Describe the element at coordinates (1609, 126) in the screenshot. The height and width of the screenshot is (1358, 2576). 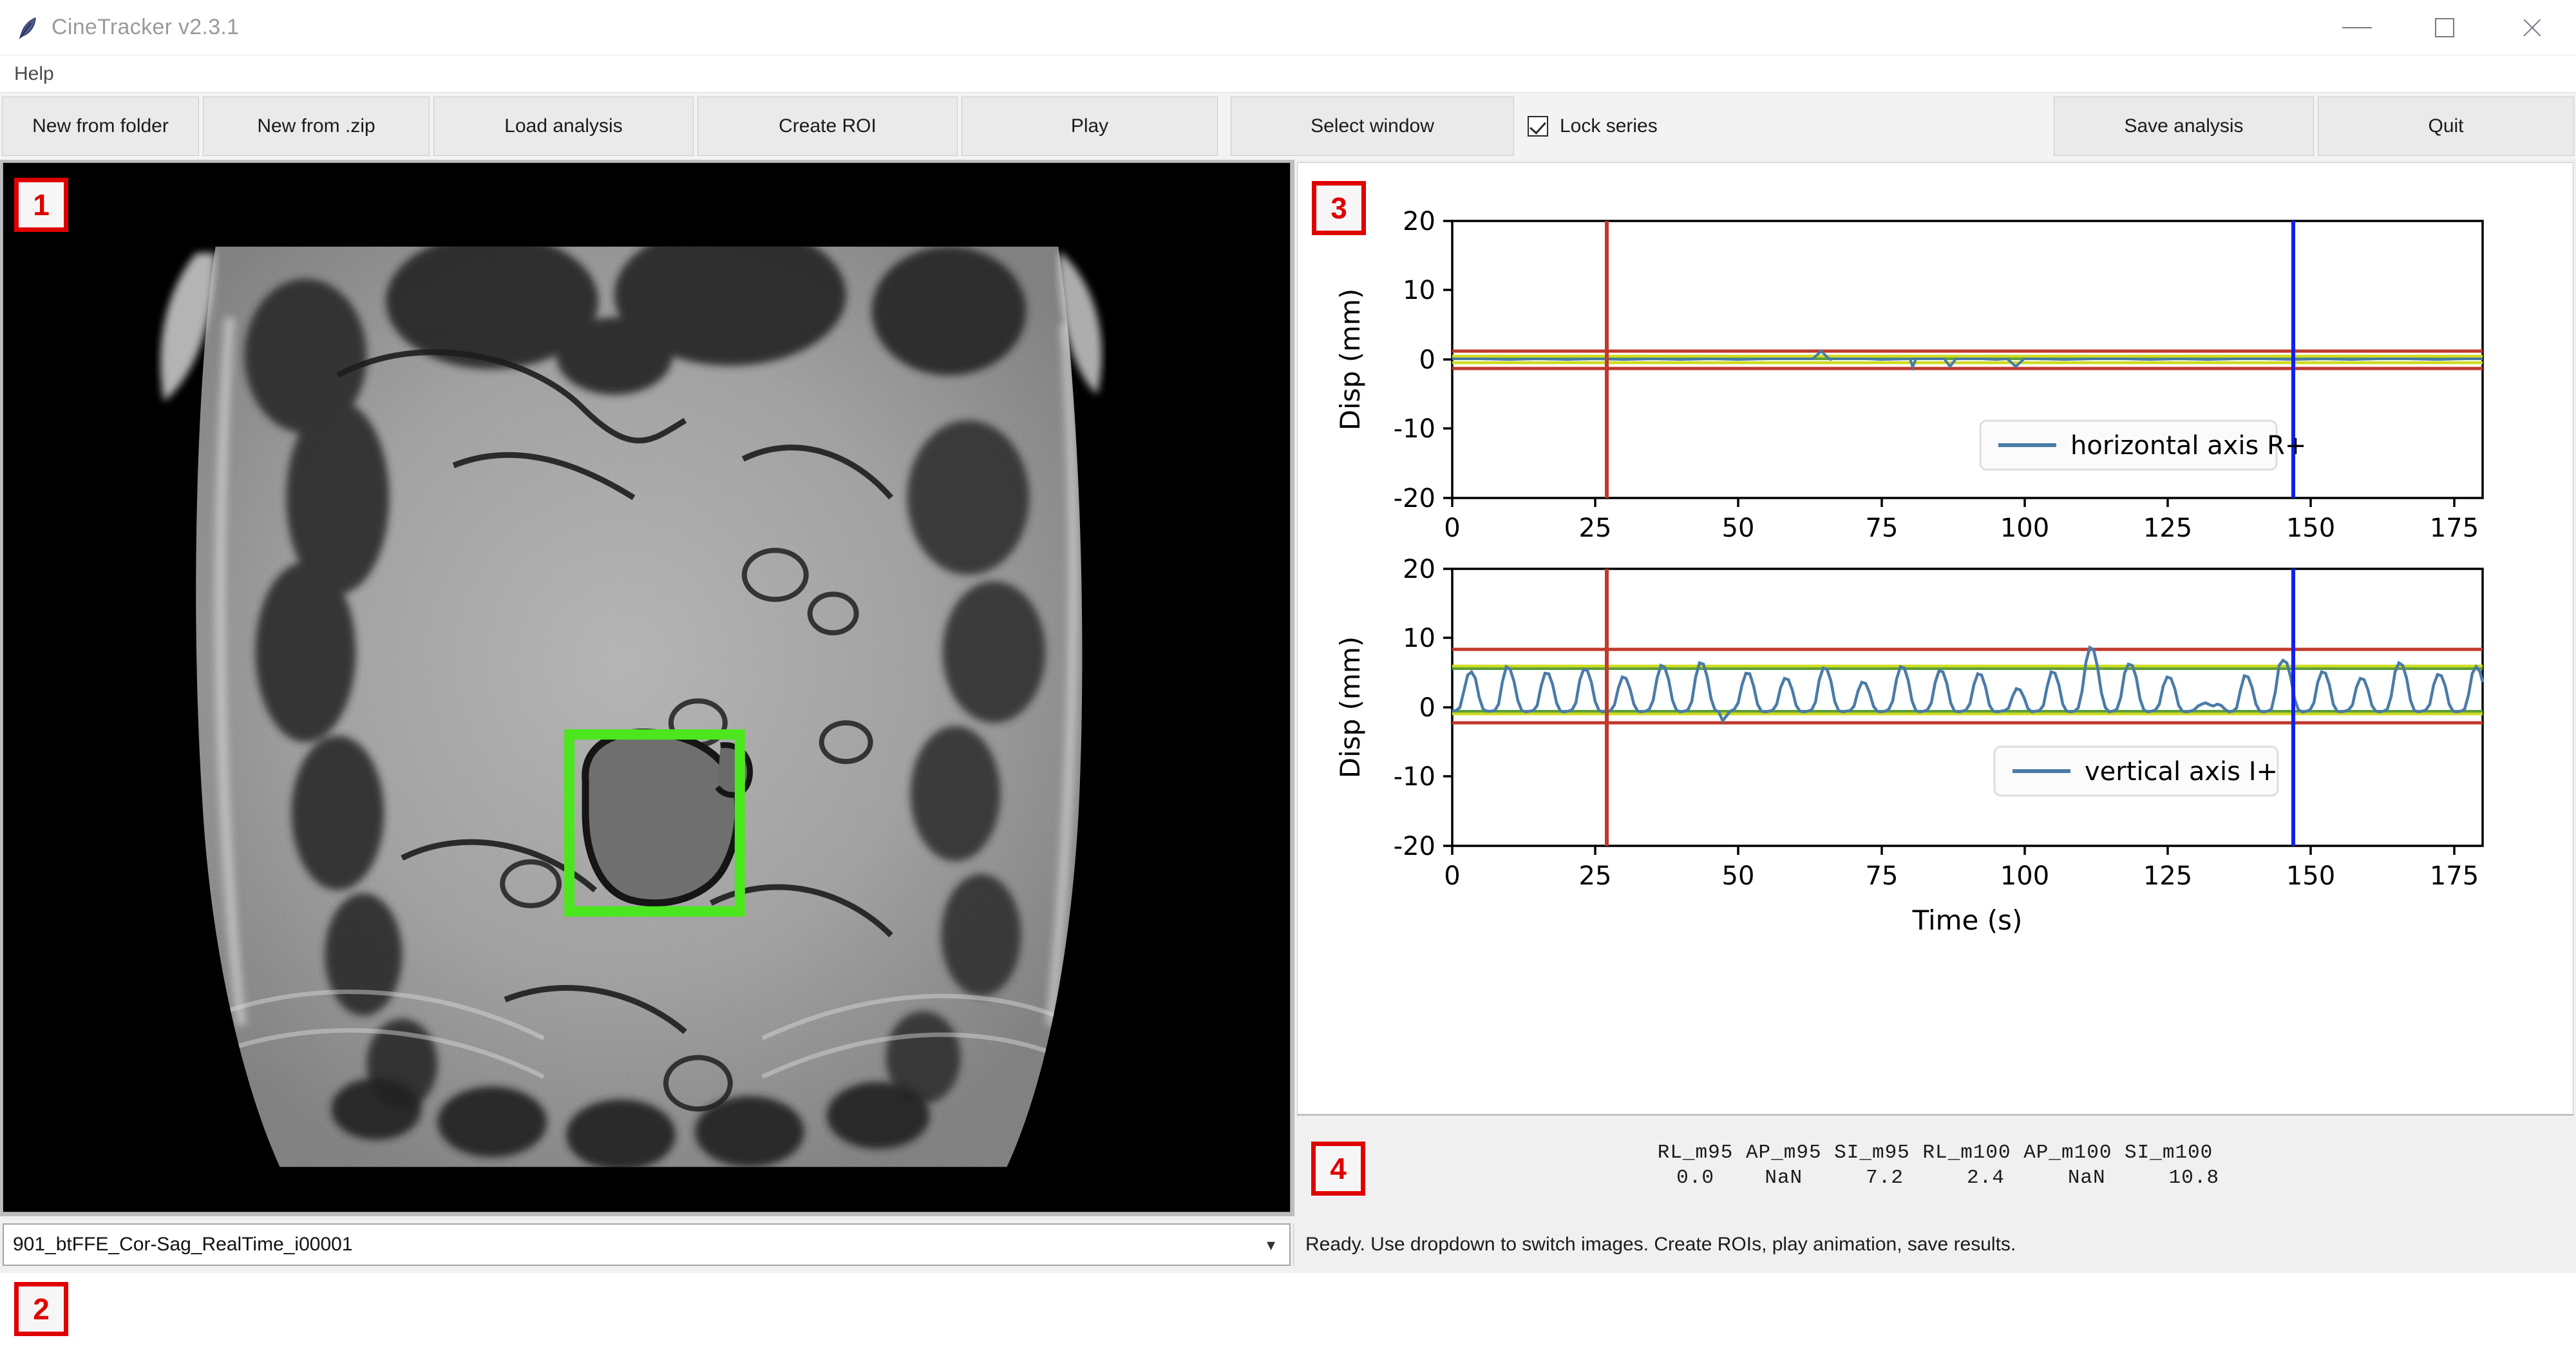
I see `lock-series-label: Lock series` at that location.